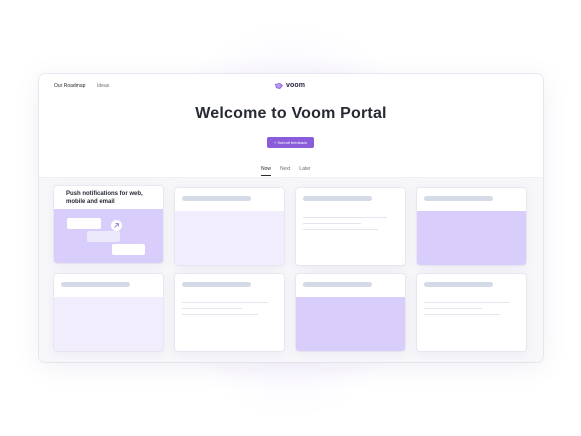 This screenshot has height=436, width=581. Describe the element at coordinates (279, 85) in the screenshot. I see `voom-logo-icon` at that location.